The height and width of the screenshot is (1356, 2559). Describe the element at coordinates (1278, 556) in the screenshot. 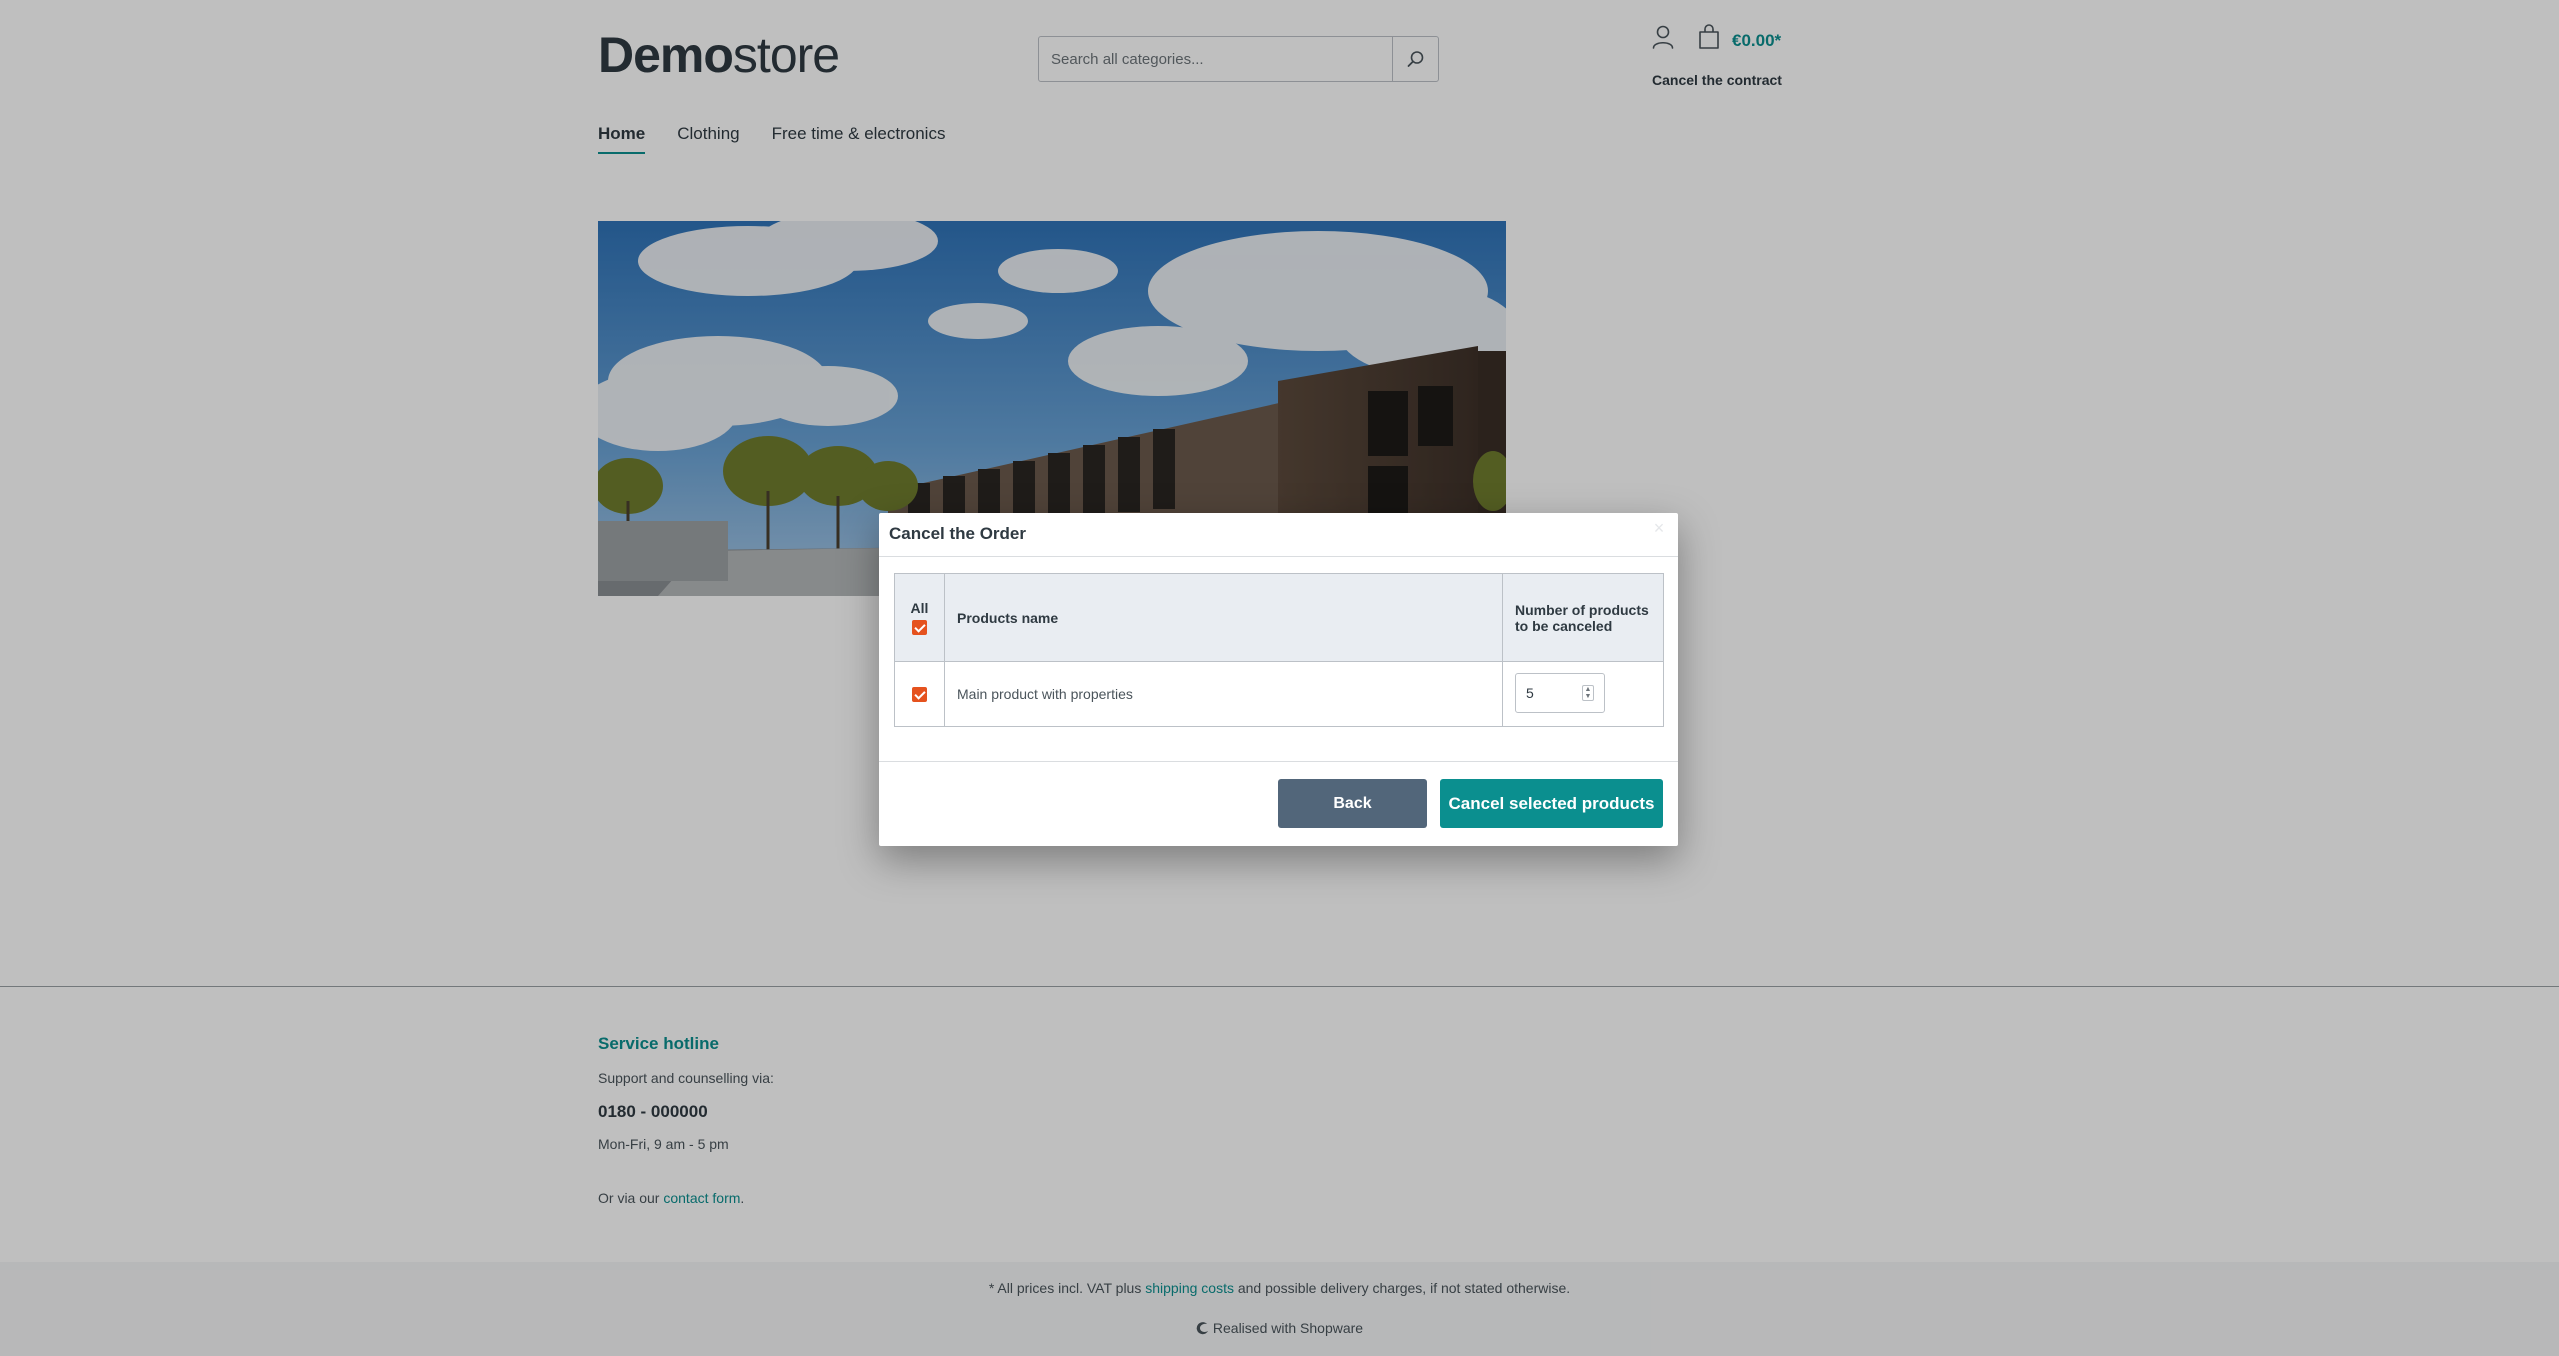

I see `modal-header-divider` at that location.